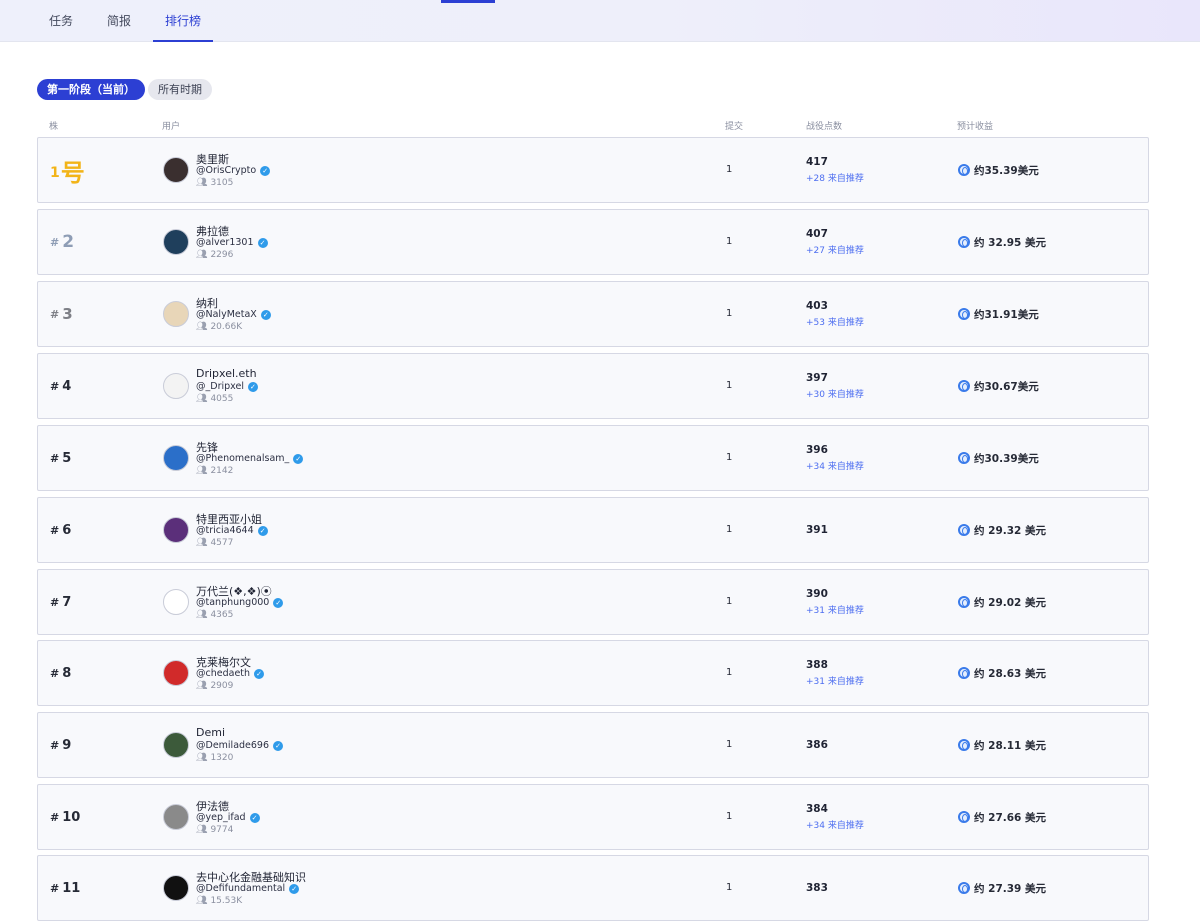 The image size is (1200, 921). Describe the element at coordinates (210, 732) in the screenshot. I see `user-name: Demi` at that location.